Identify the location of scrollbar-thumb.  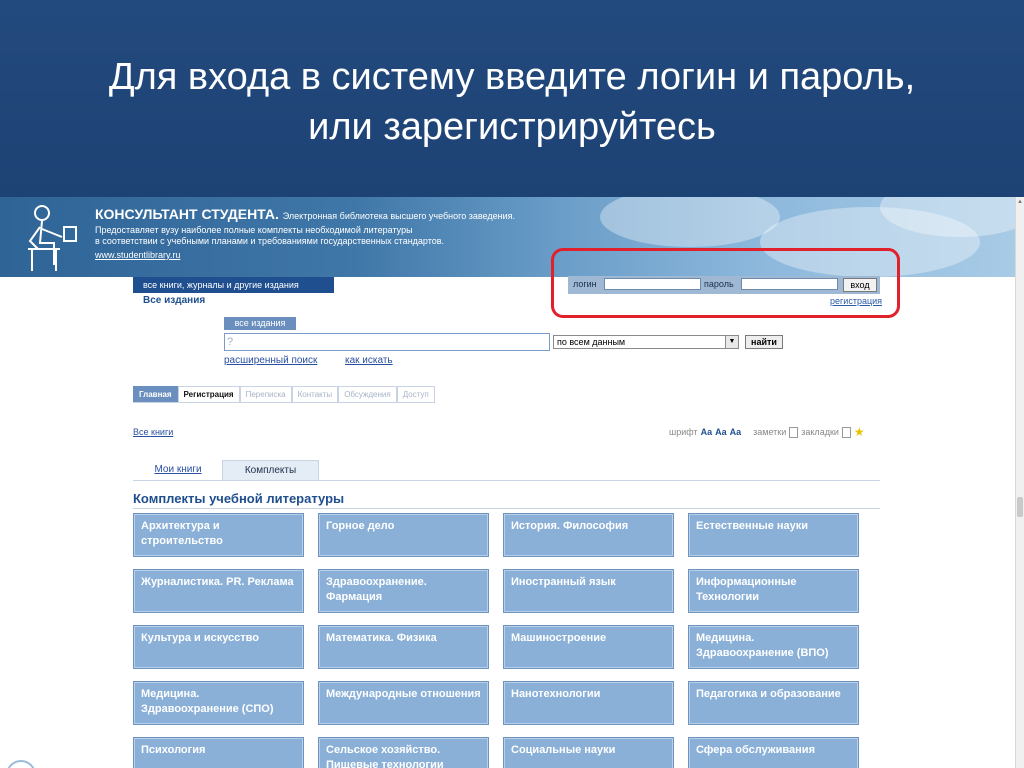
(1020, 507).